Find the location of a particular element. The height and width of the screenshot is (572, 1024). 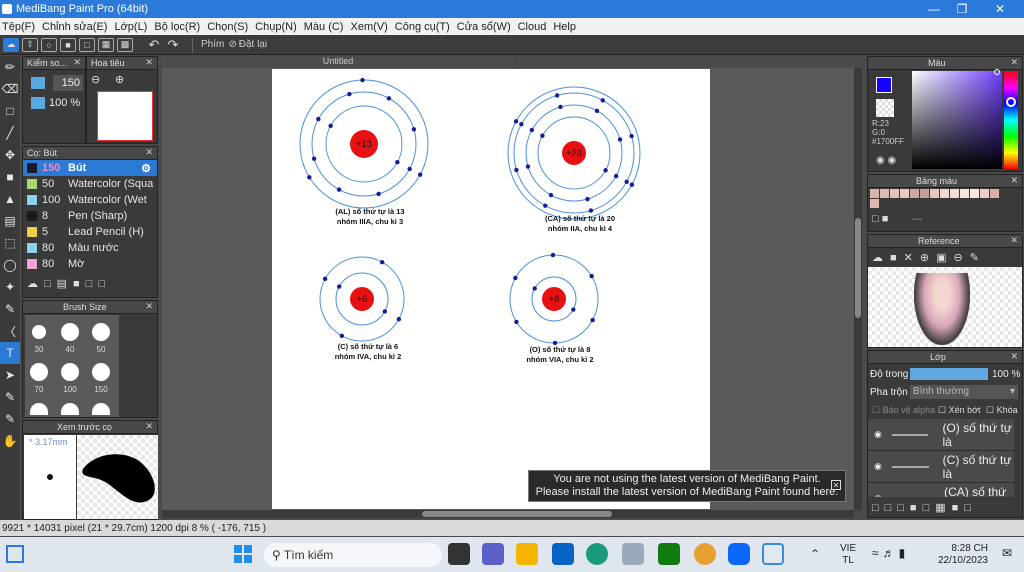

file-explorer-icon is located at coordinates (527, 554).